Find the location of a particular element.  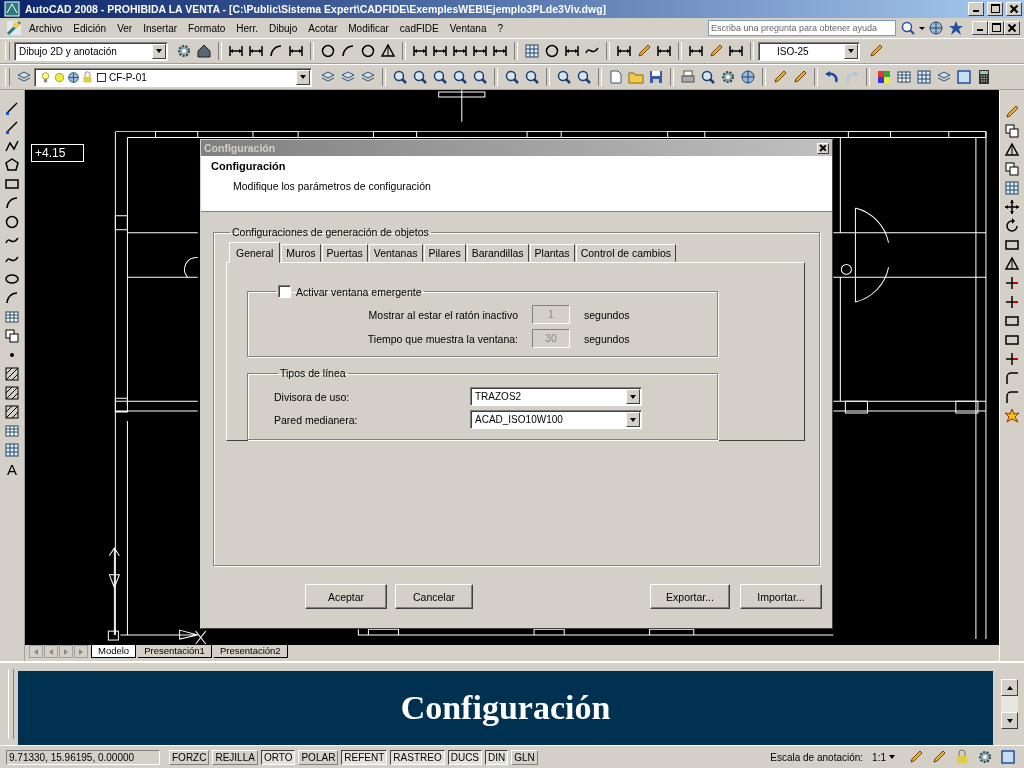

text-tool: A is located at coordinates (12, 470).